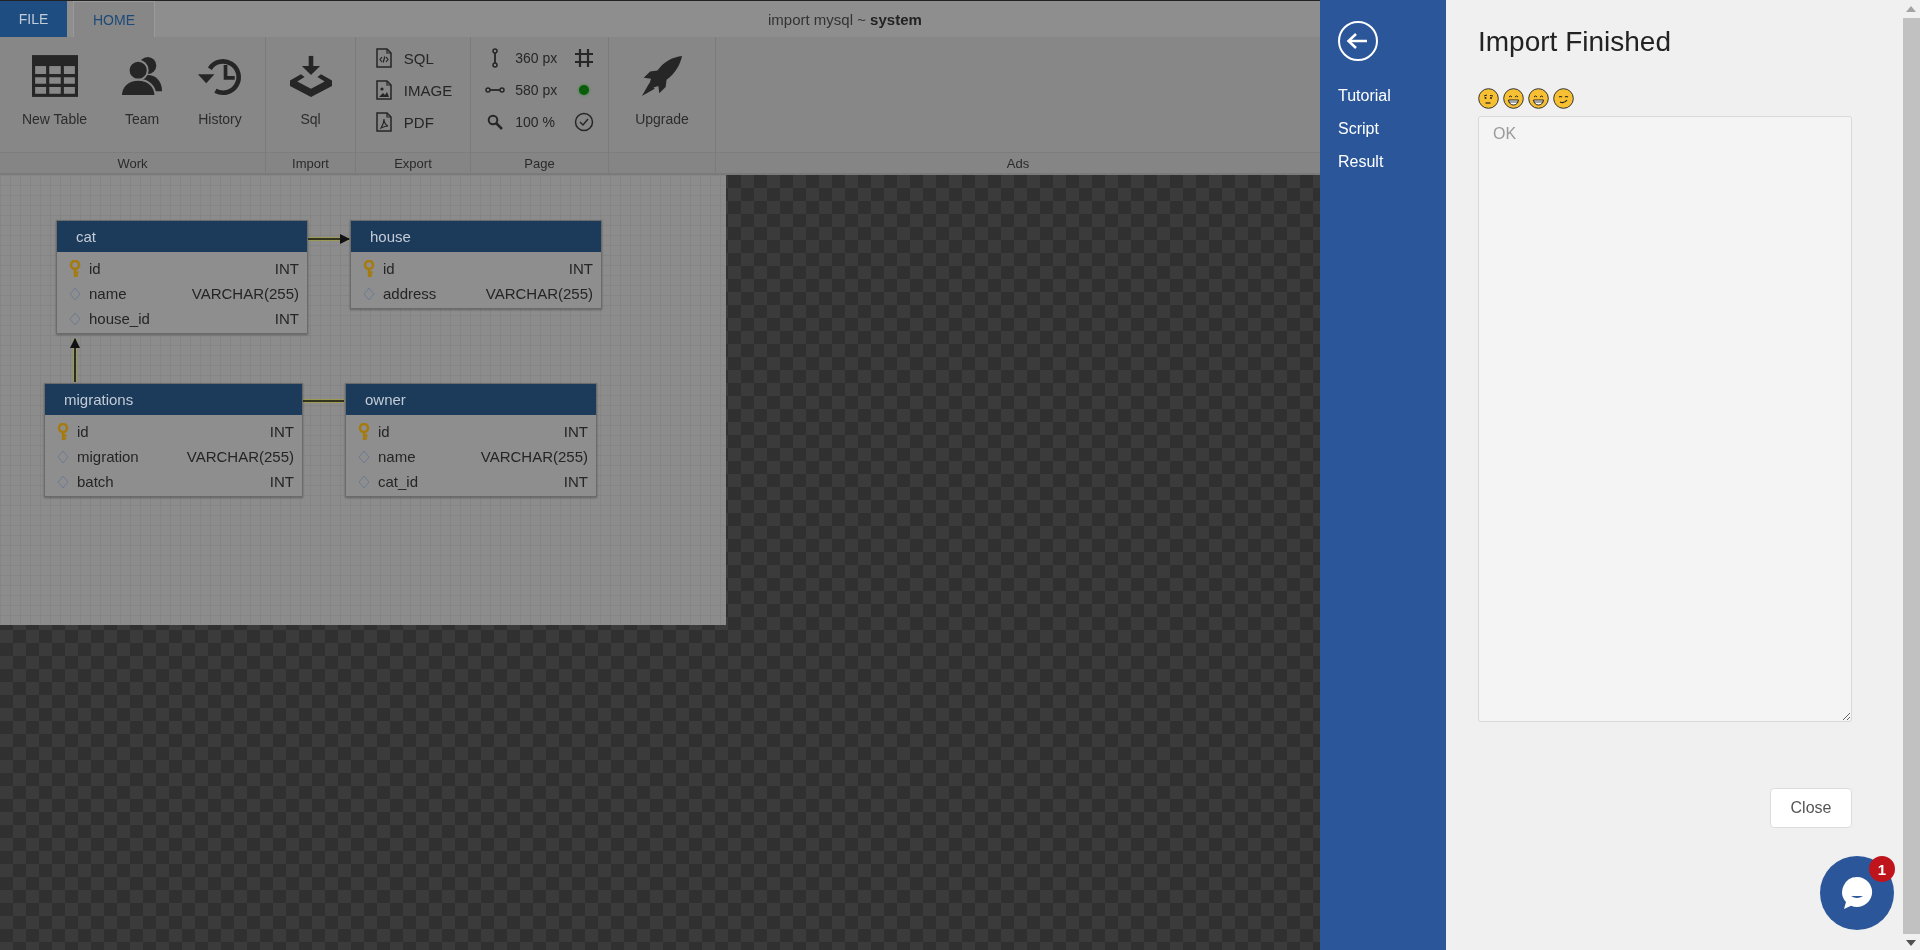 This screenshot has height=950, width=1920. What do you see at coordinates (845, 19) in the screenshot?
I see `window-title: import mysql ~ system` at bounding box center [845, 19].